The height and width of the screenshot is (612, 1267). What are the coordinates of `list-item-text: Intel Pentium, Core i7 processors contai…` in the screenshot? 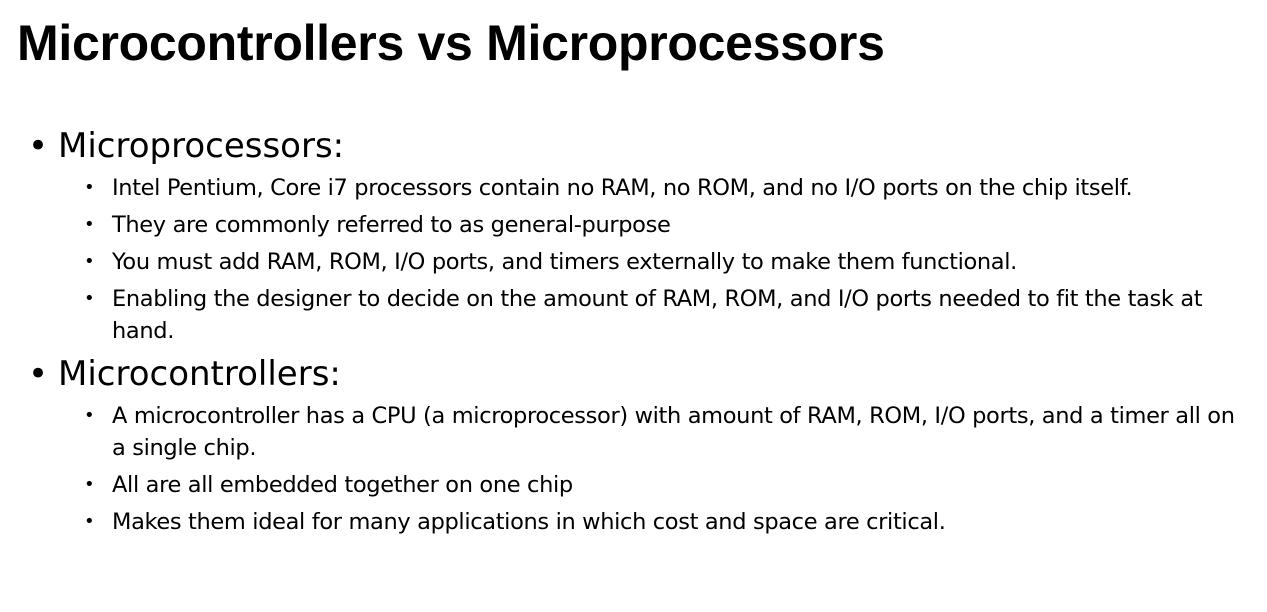 It's located at (622, 188).